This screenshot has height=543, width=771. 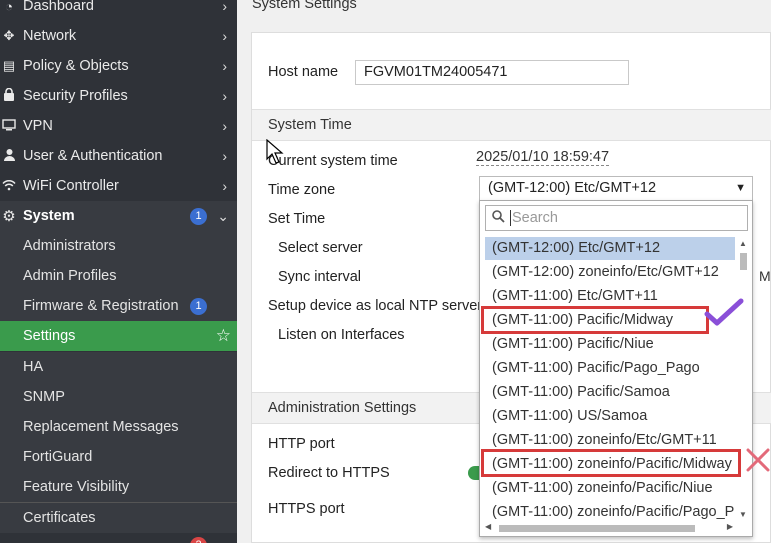 I want to click on timezone-option: (GMT-11:00) Pacific/Niue, so click(x=610, y=344).